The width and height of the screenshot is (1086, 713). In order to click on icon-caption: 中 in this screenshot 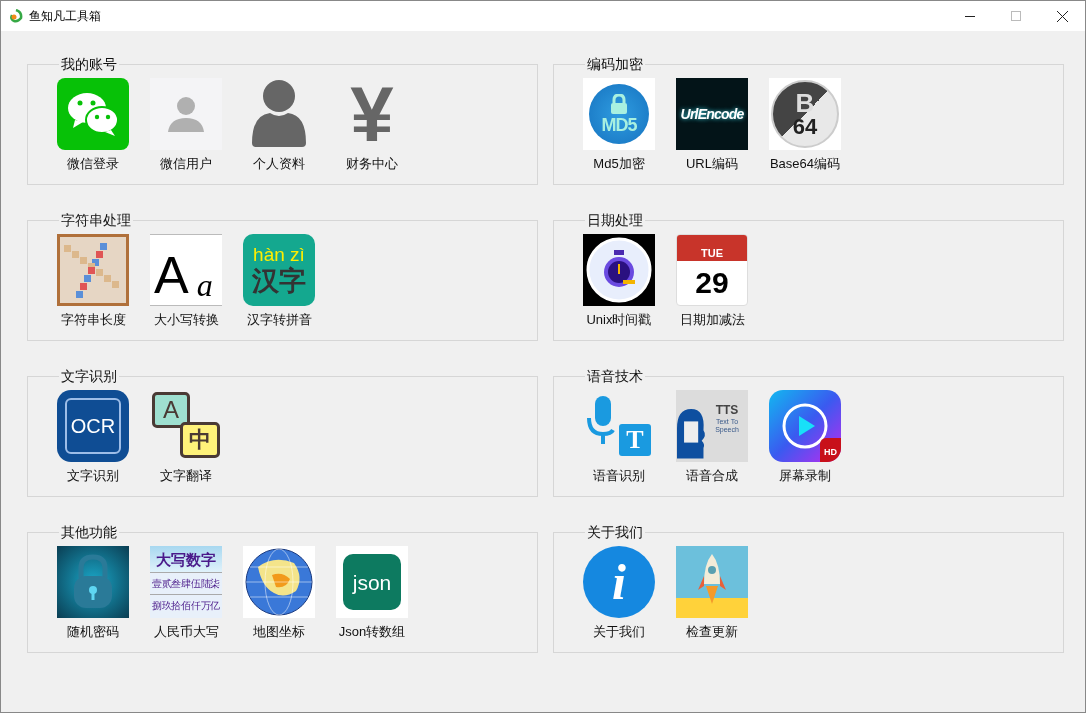, I will do `click(200, 440)`.